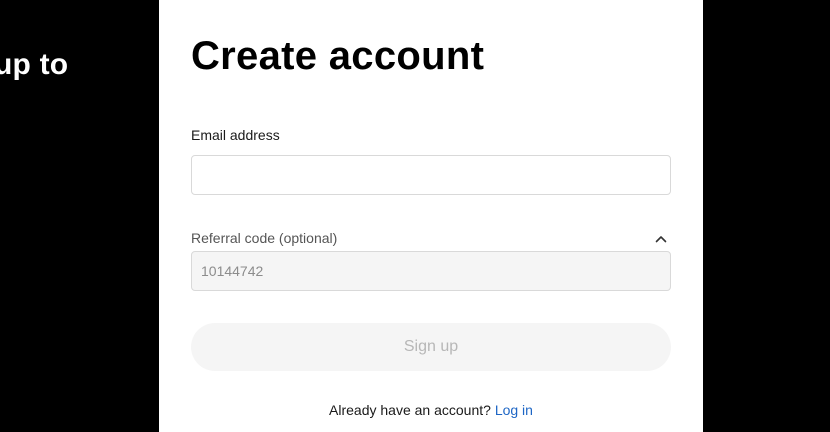 The height and width of the screenshot is (432, 830). Describe the element at coordinates (34, 64) in the screenshot. I see `promo-headline: up to` at that location.